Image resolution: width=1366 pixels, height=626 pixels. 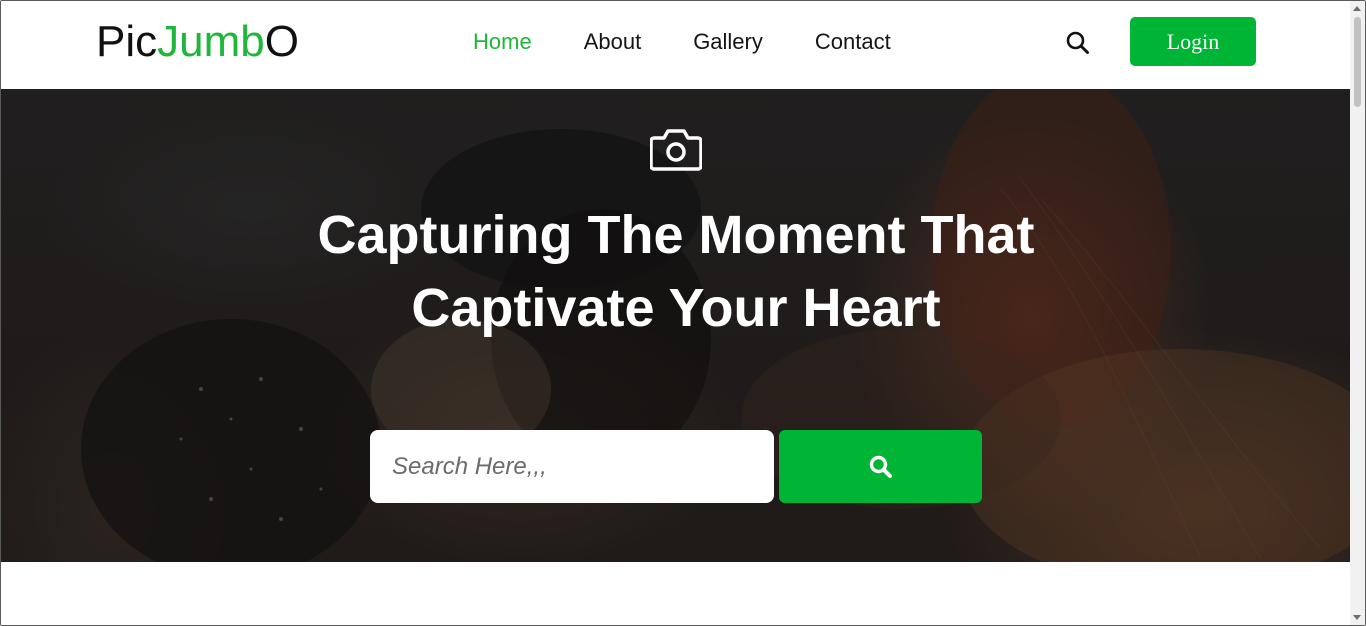 I want to click on site-logo: PicJumbO, so click(x=197, y=42).